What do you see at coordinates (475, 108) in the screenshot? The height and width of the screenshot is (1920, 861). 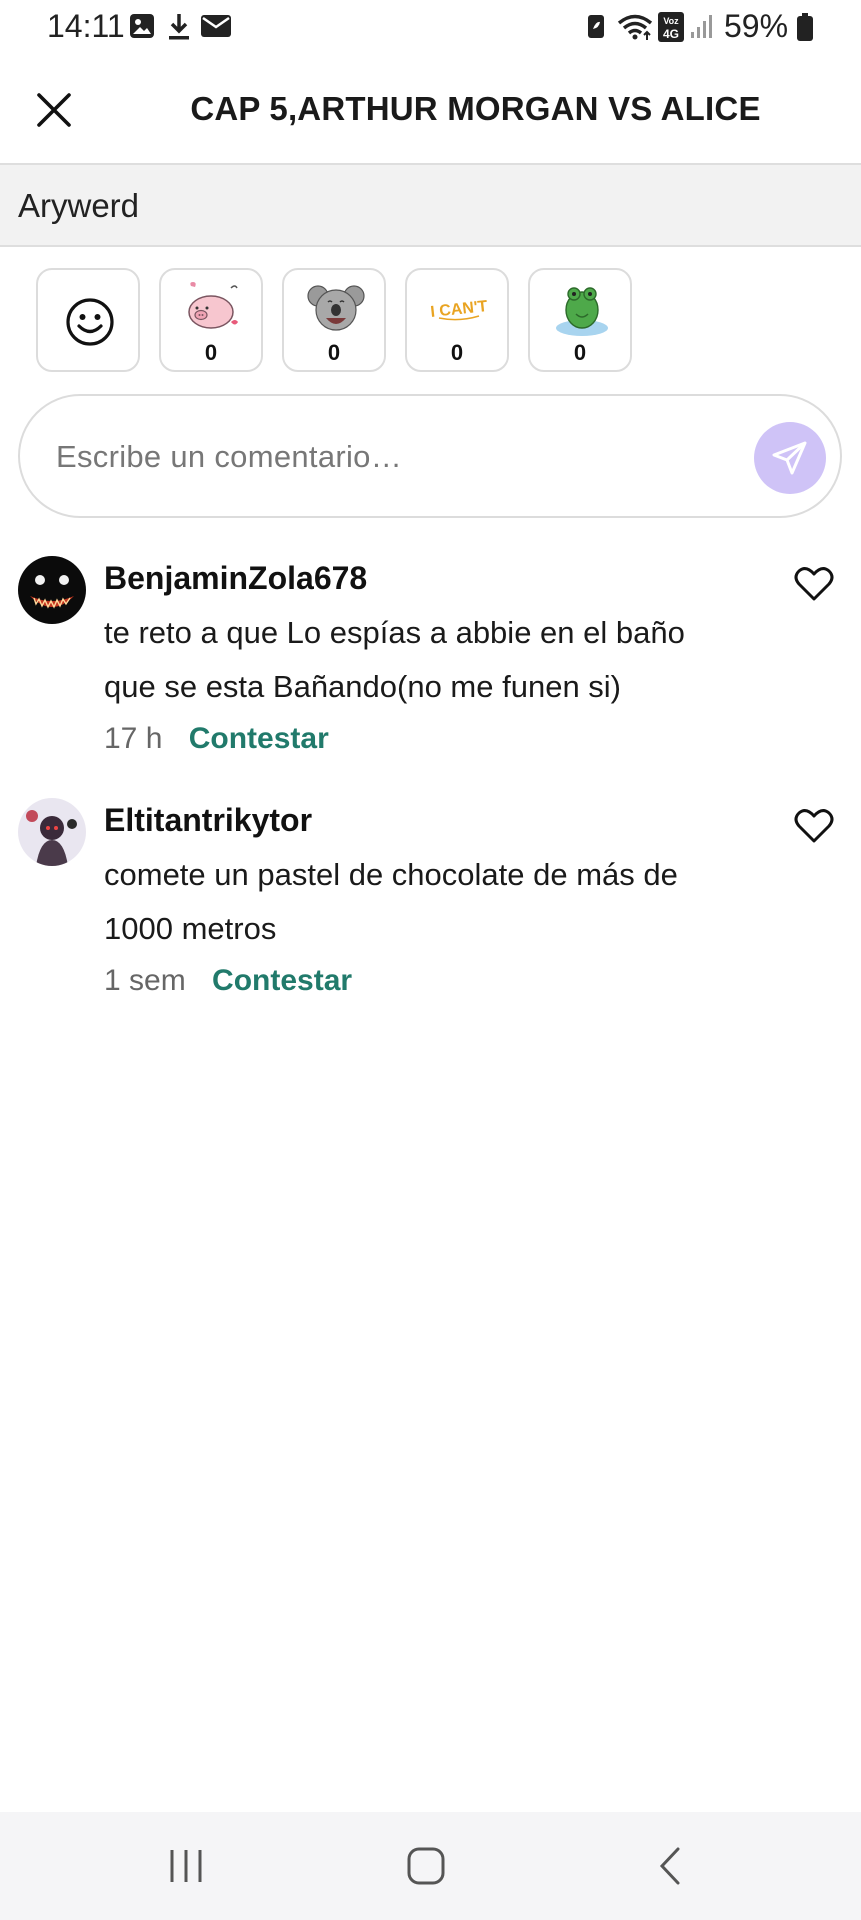 I see `page-title: CAP 5,ARTHUR MORGAN VS ALICE` at bounding box center [475, 108].